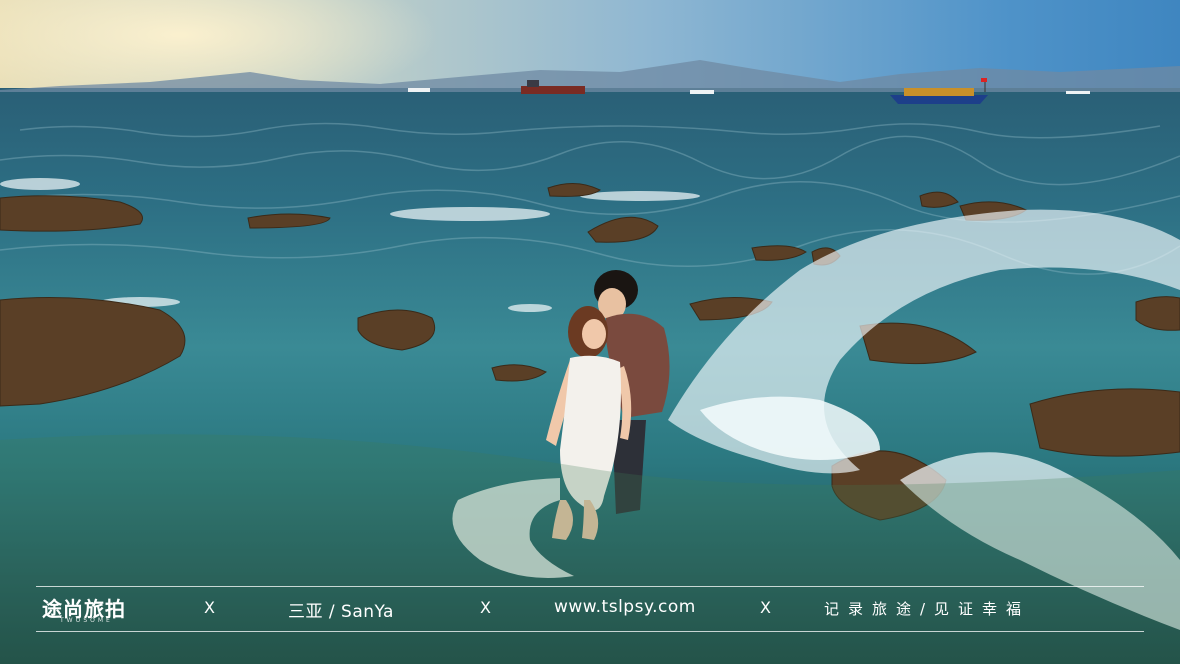 The image size is (1180, 664). Describe the element at coordinates (341, 612) in the screenshot. I see `location-text: 三亚 / SanYa` at that location.